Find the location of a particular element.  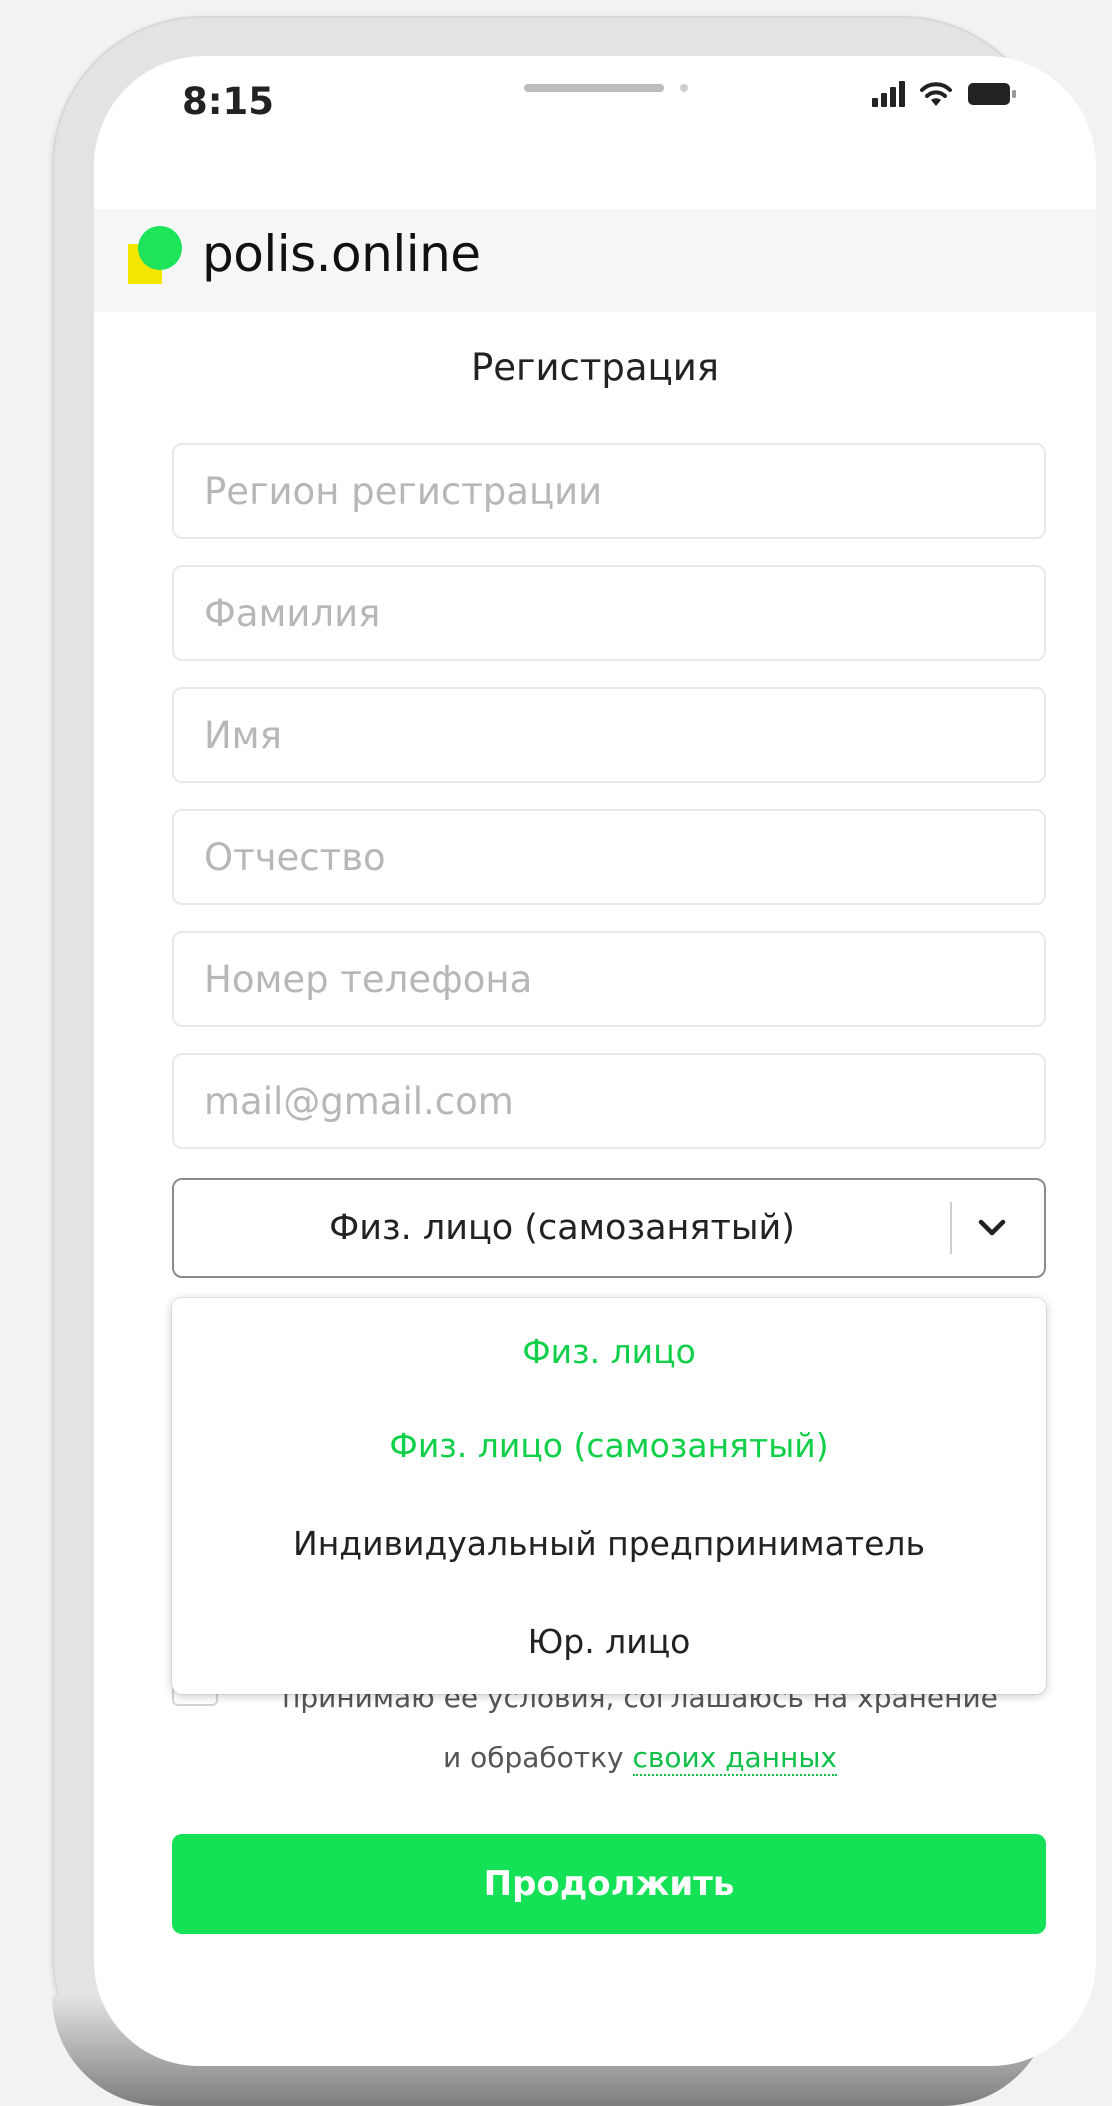

phone-field is located at coordinates (609, 979).